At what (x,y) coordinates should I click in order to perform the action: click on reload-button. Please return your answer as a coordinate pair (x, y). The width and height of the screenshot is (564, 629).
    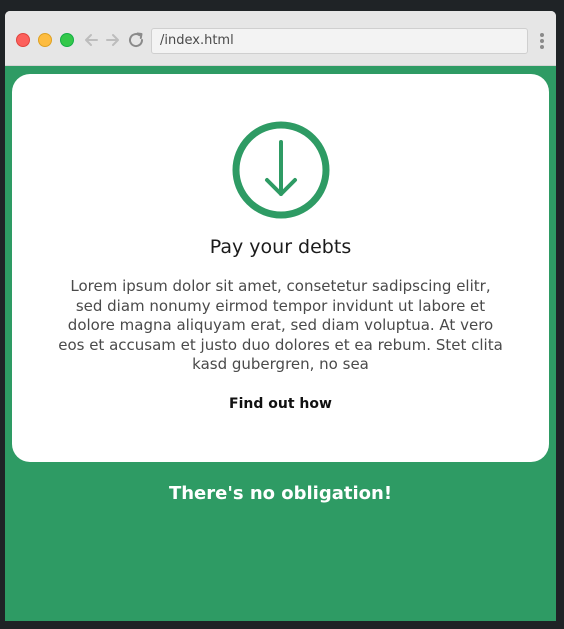
    Looking at the image, I should click on (136, 40).